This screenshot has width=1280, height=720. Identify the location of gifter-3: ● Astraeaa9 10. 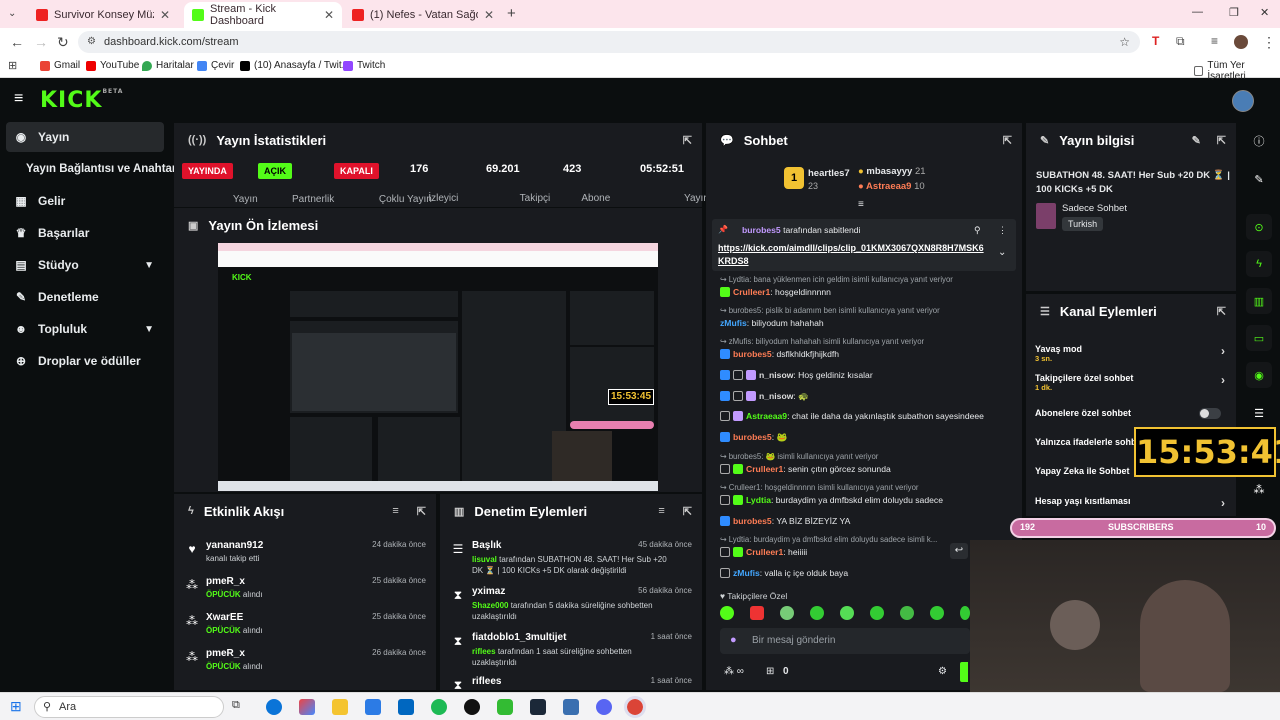
(891, 186).